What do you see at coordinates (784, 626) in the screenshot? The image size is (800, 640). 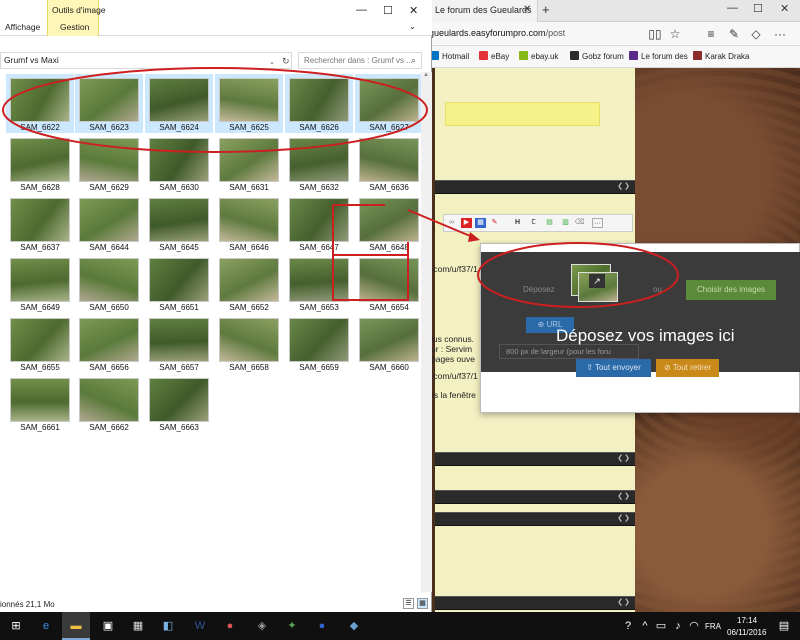 I see `notifications-icon: ▤` at bounding box center [784, 626].